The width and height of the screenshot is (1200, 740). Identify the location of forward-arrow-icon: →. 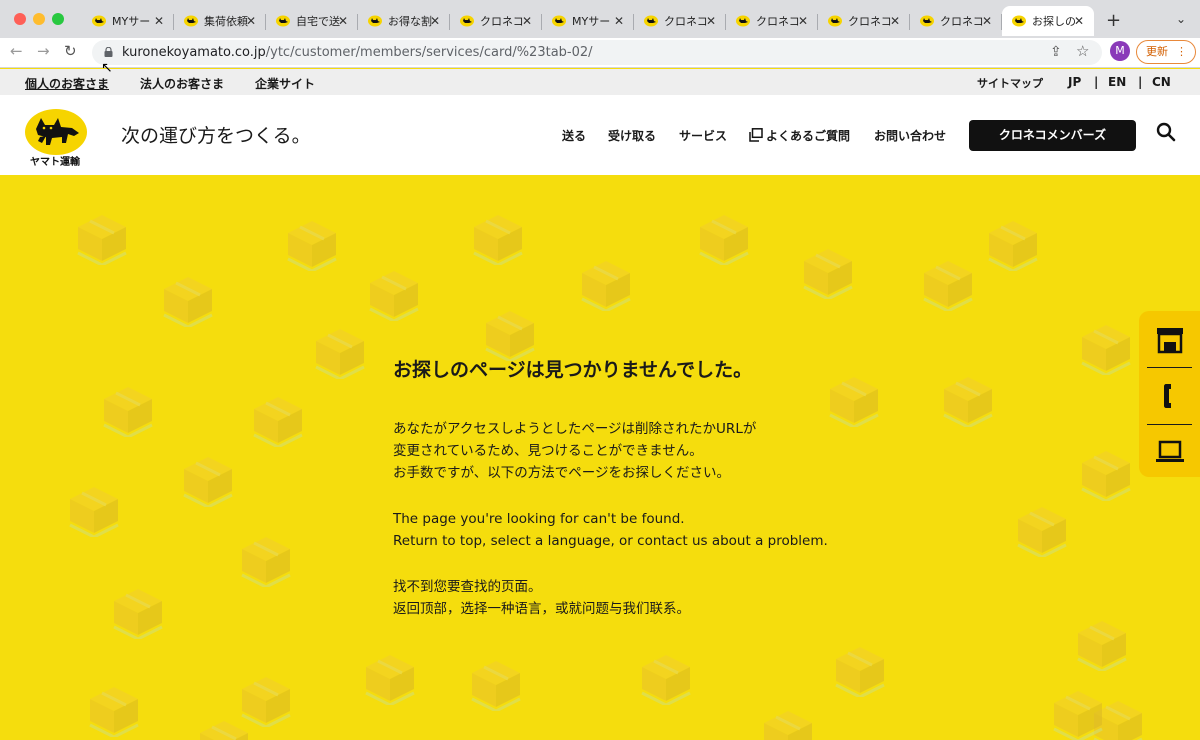
(43, 51).